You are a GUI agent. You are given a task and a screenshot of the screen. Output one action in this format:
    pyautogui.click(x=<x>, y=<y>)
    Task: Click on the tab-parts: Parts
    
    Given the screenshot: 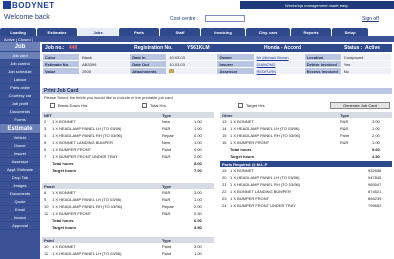 What is the action you would take?
    pyautogui.click(x=139, y=32)
    